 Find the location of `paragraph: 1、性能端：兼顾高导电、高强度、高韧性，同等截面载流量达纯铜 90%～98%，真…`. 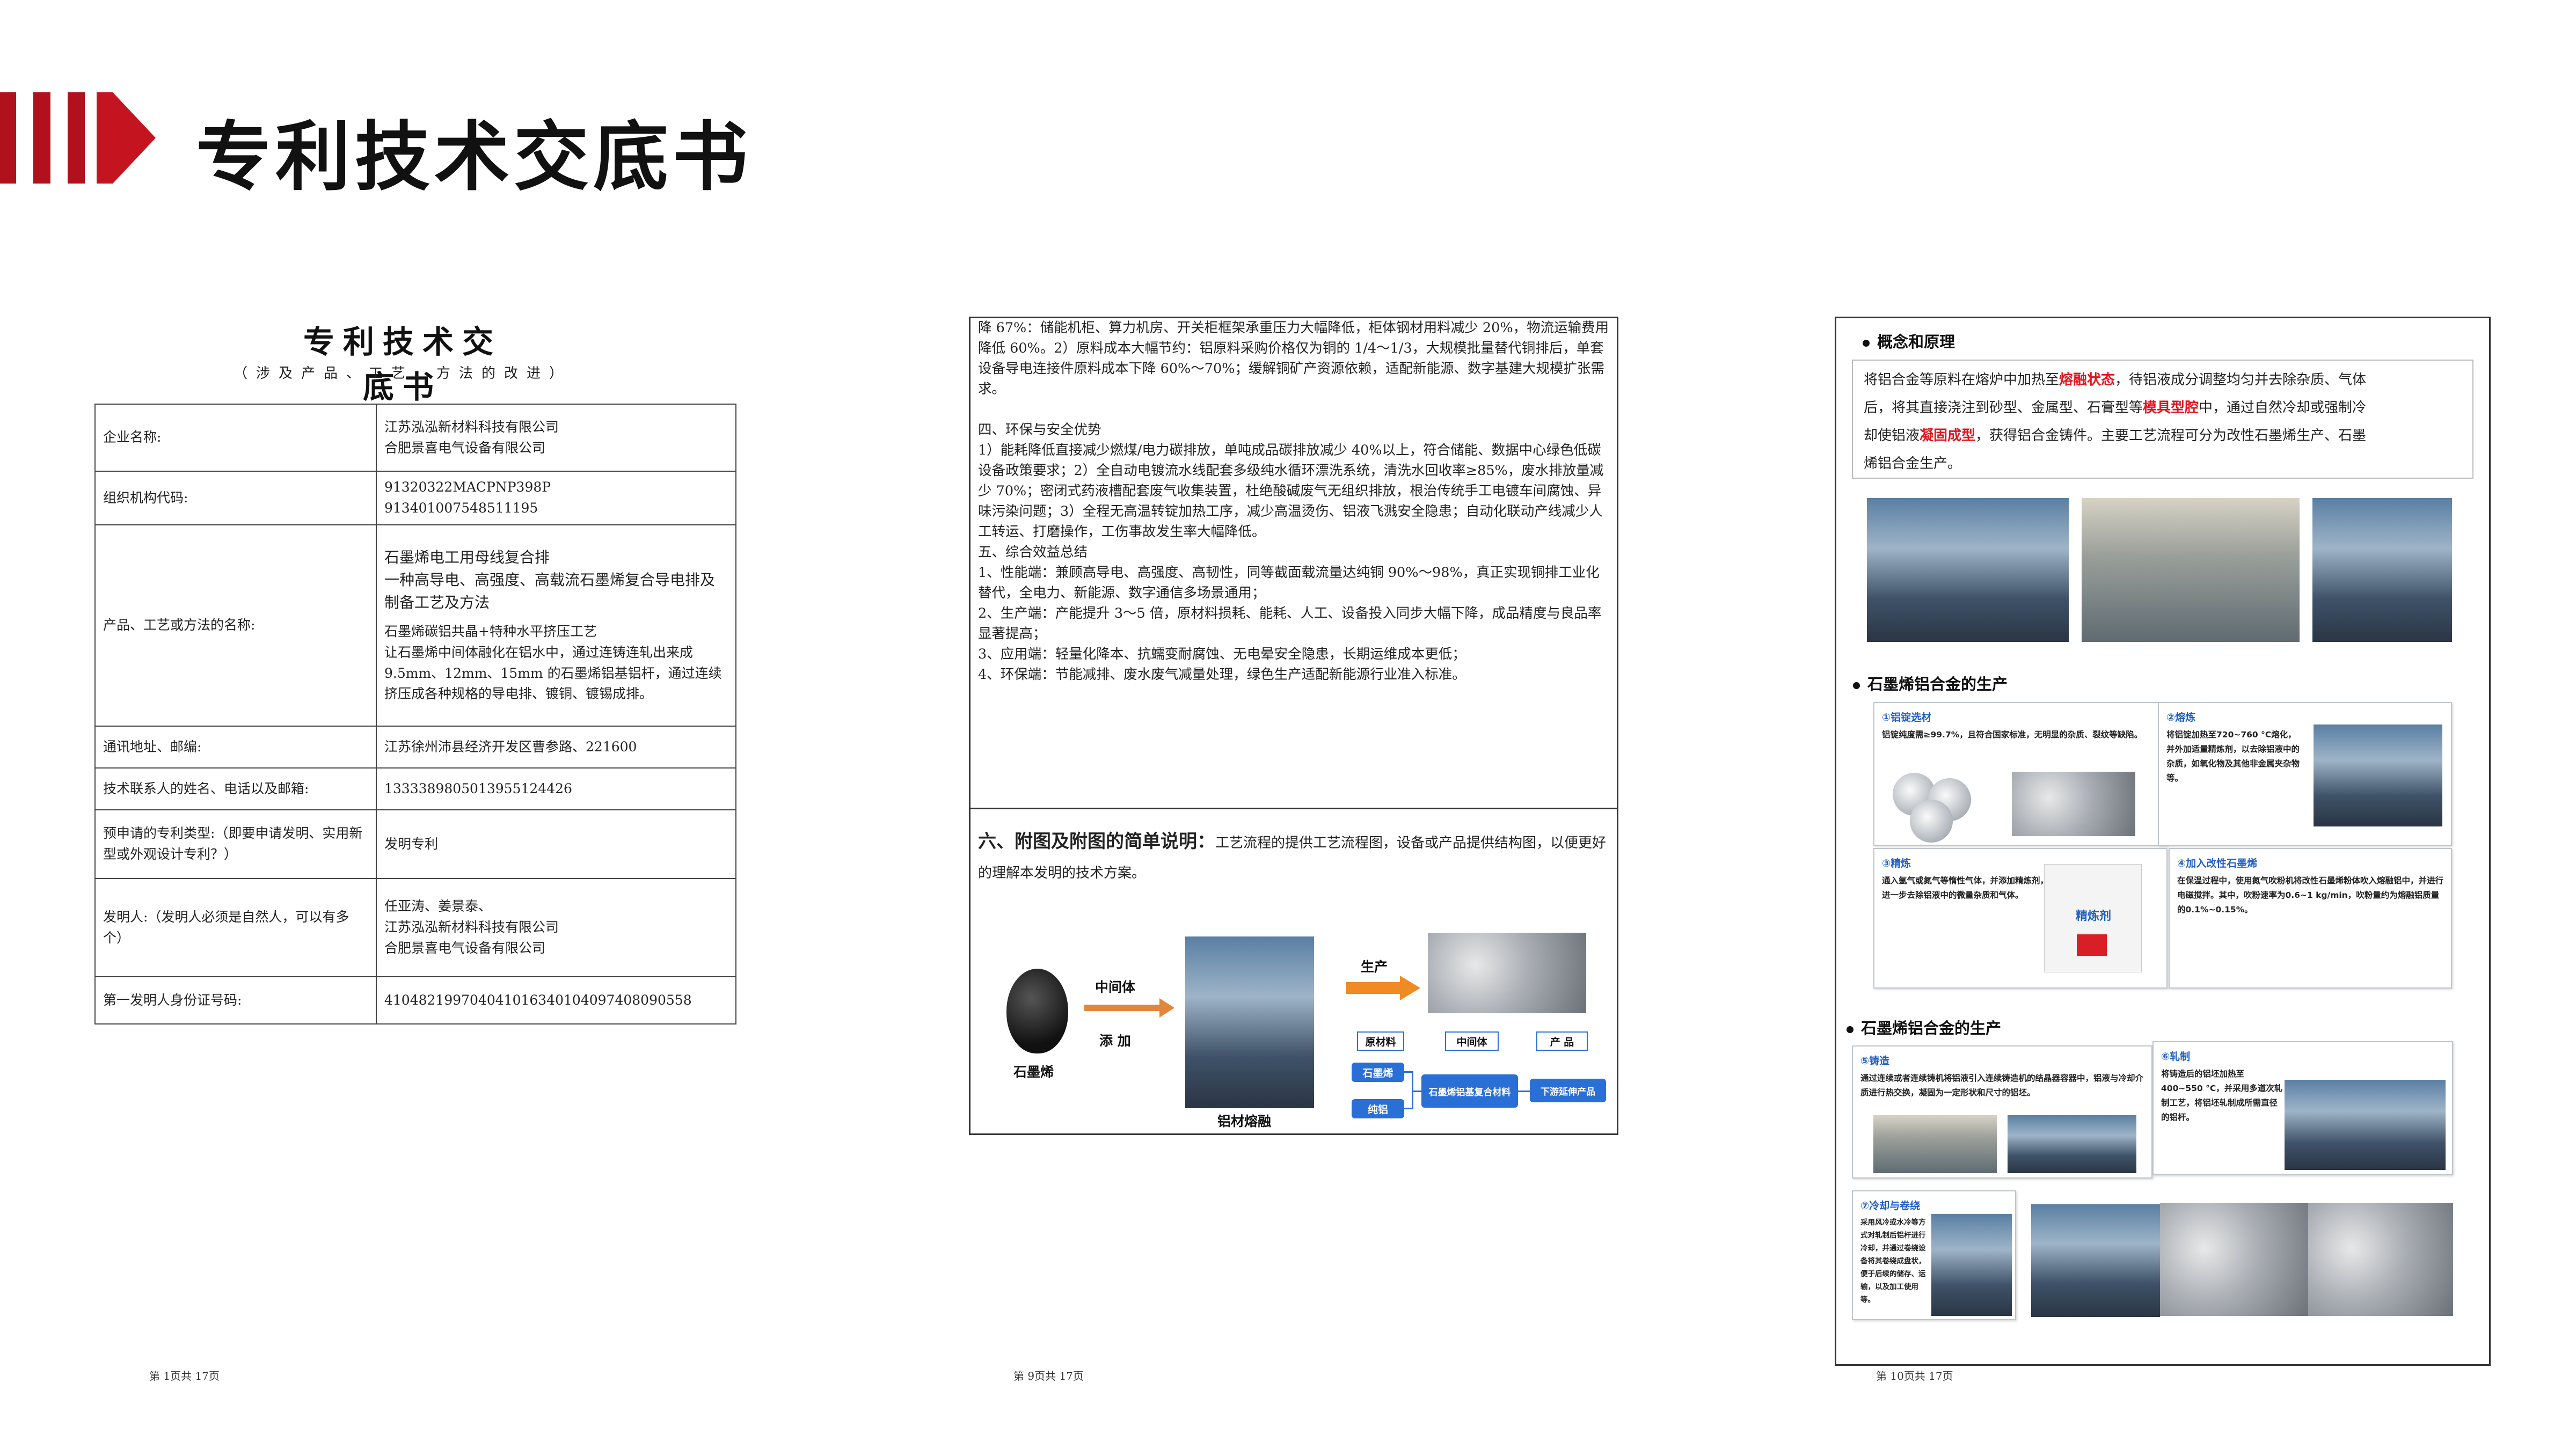

paragraph: 1、性能端：兼顾高导电、高强度、高韧性，同等截面载流量达纯铜 90%～98%，真… is located at coordinates (1289, 583).